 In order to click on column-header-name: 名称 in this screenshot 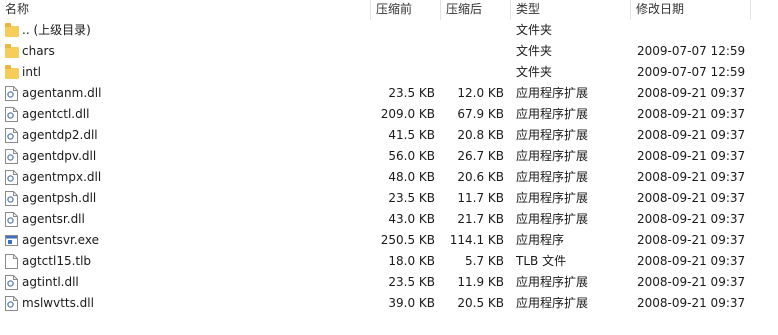, I will do `click(186, 10)`.